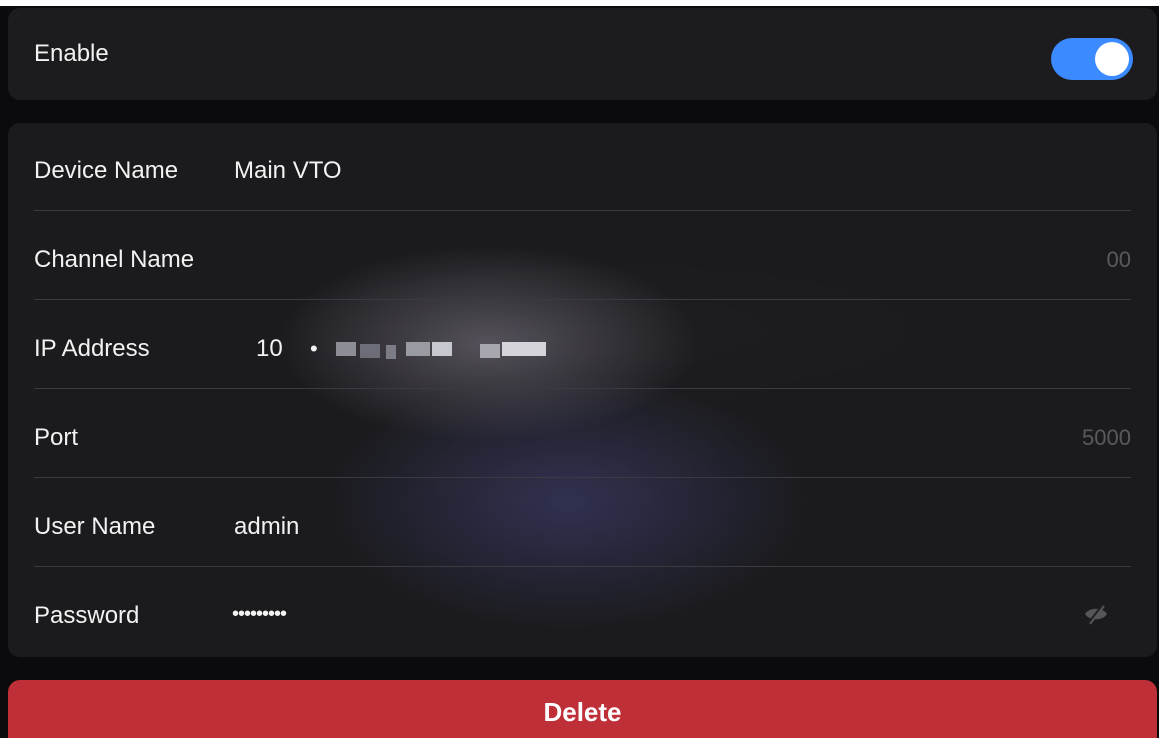 The height and width of the screenshot is (738, 1159). I want to click on user-name-label: User Name, so click(95, 526).